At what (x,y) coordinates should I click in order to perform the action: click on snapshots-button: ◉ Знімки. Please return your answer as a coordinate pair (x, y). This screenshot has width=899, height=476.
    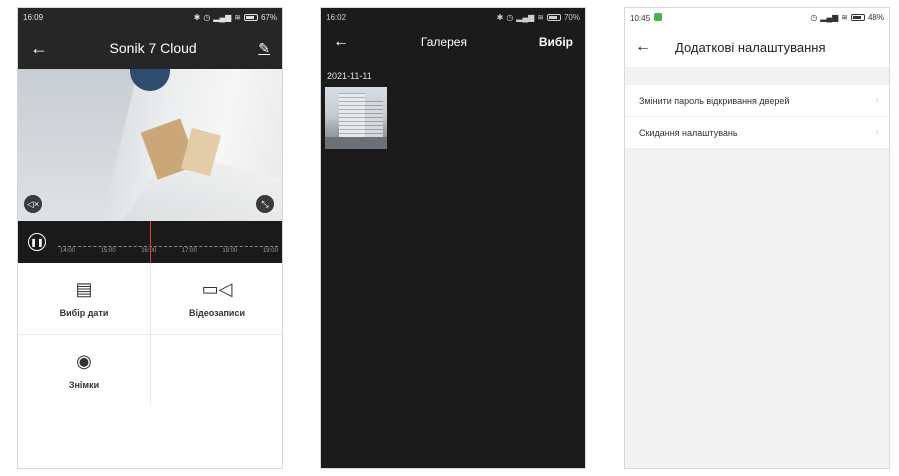
    Looking at the image, I should click on (84, 370).